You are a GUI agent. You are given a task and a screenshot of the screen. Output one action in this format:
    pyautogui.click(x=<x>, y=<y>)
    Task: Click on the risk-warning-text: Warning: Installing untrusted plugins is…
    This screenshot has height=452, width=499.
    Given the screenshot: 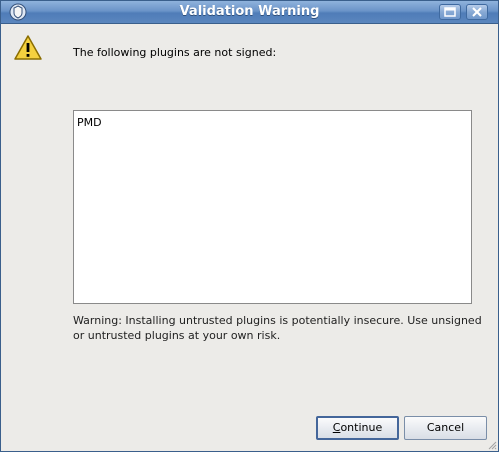 What is the action you would take?
    pyautogui.click(x=277, y=328)
    